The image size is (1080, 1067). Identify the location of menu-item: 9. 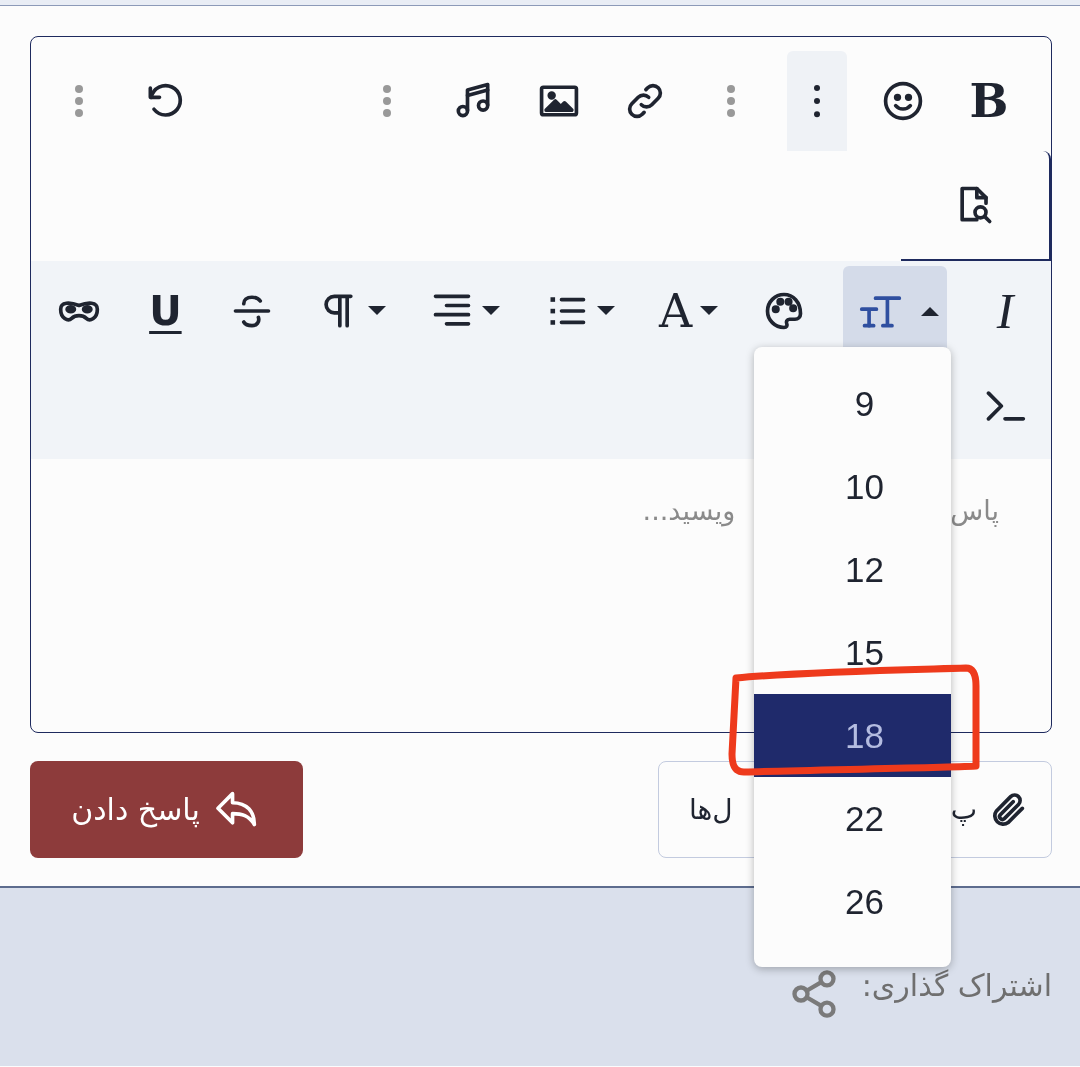
(852, 403).